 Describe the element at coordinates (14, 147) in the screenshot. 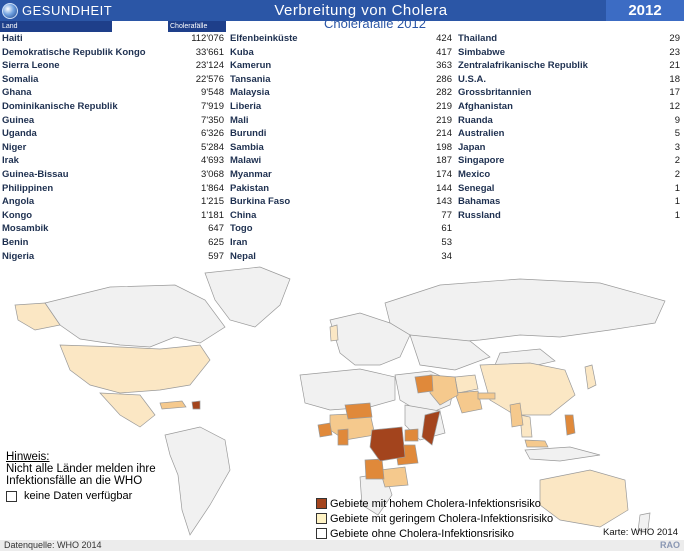

I see `country-name: Niger` at that location.